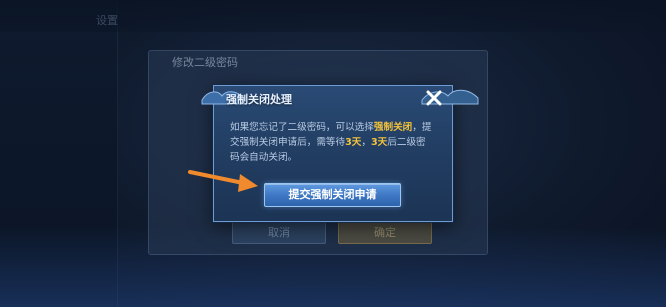  Describe the element at coordinates (379, 142) in the screenshot. I see `highlight-days-2: 3天` at that location.